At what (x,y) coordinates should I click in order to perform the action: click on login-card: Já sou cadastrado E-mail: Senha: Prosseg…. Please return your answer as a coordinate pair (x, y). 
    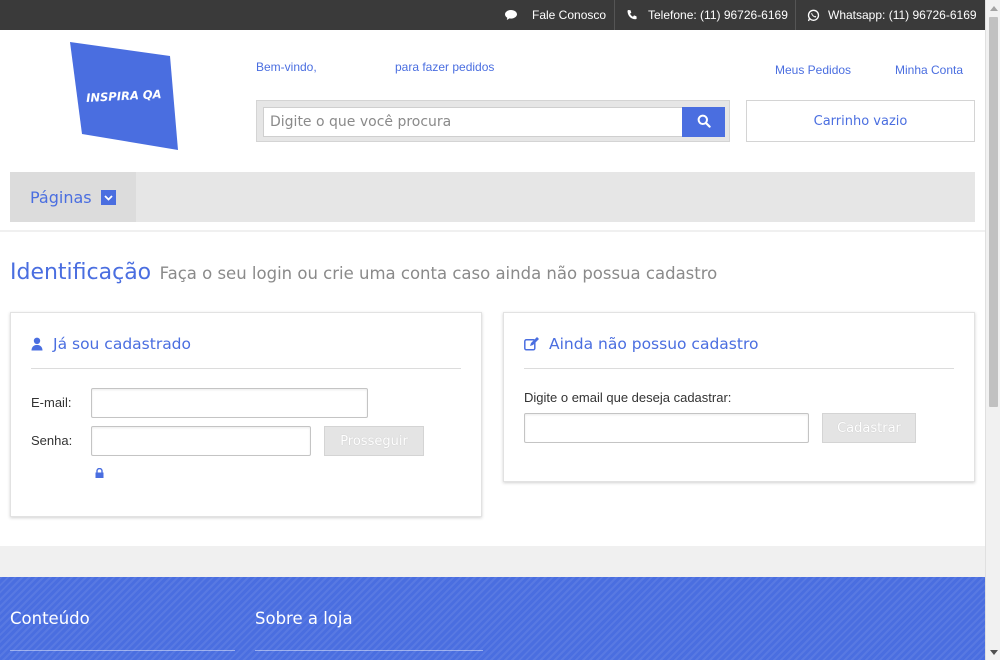
    Looking at the image, I should click on (246, 414).